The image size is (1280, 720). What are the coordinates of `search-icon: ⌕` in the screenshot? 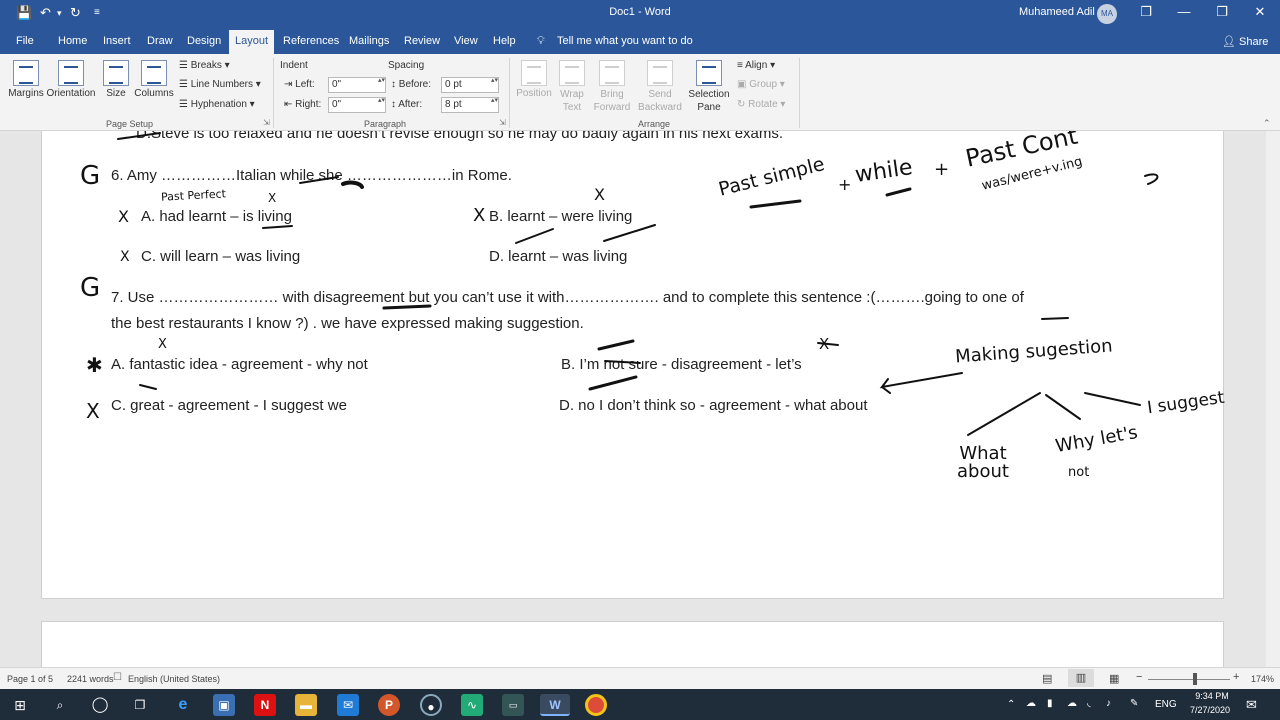 It's located at (60, 705).